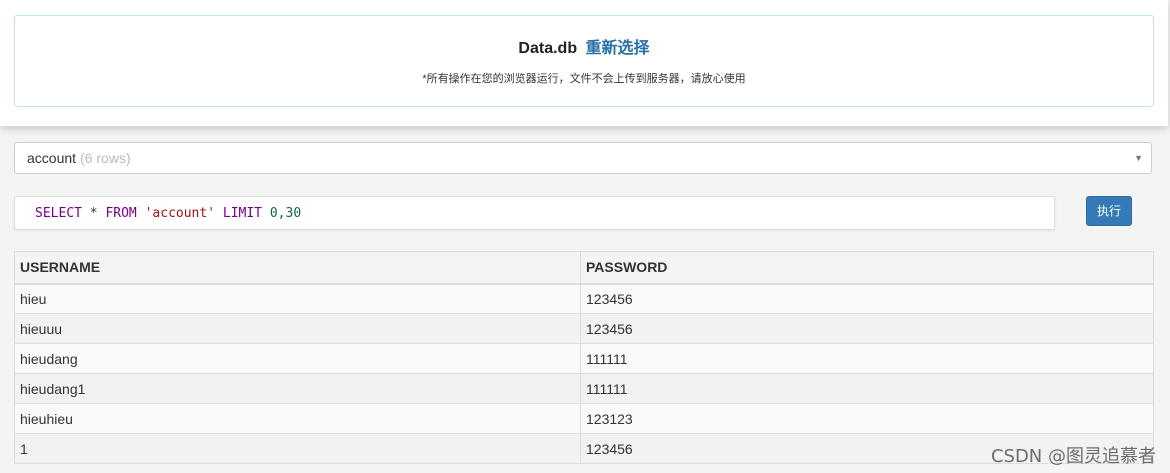  I want to click on cell-username: hieudang, so click(297, 358).